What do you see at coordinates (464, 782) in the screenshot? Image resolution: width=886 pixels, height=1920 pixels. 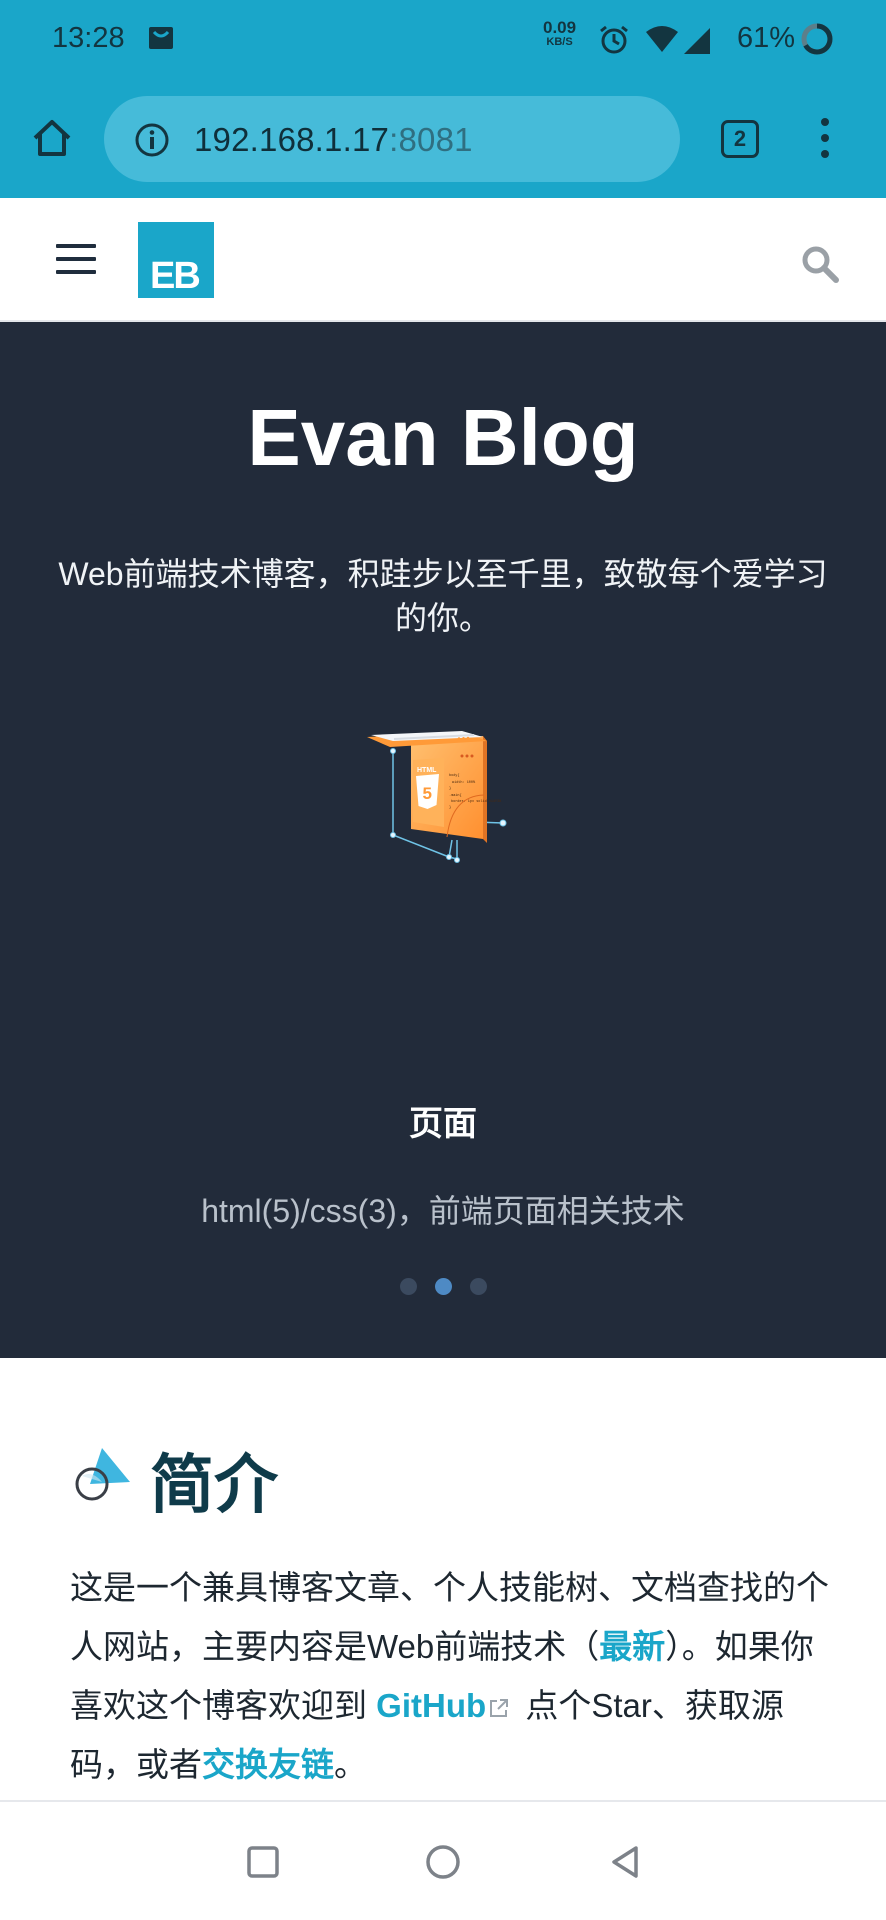 I see `code-line: width: 100%` at bounding box center [464, 782].